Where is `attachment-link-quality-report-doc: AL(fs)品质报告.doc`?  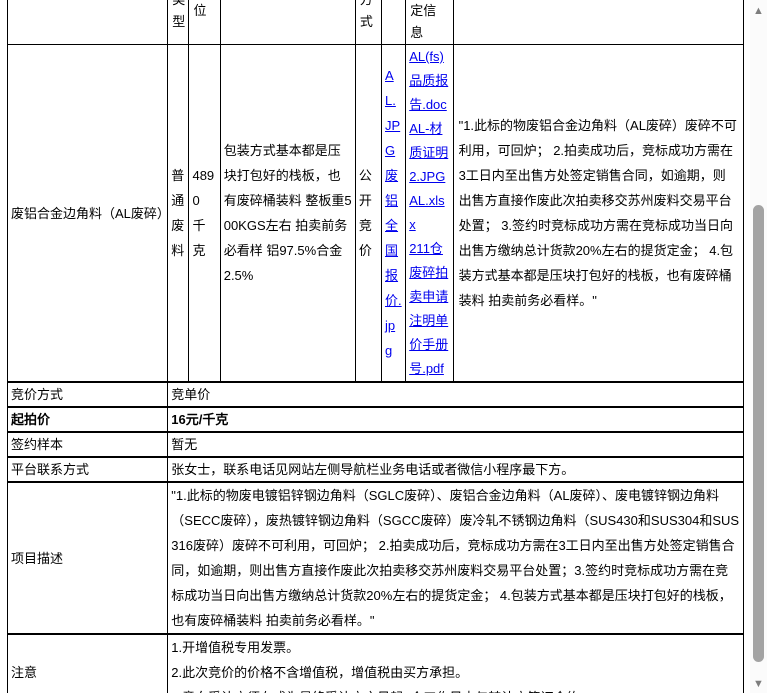 attachment-link-quality-report-doc: AL(fs)品质报告.doc is located at coordinates (429, 81).